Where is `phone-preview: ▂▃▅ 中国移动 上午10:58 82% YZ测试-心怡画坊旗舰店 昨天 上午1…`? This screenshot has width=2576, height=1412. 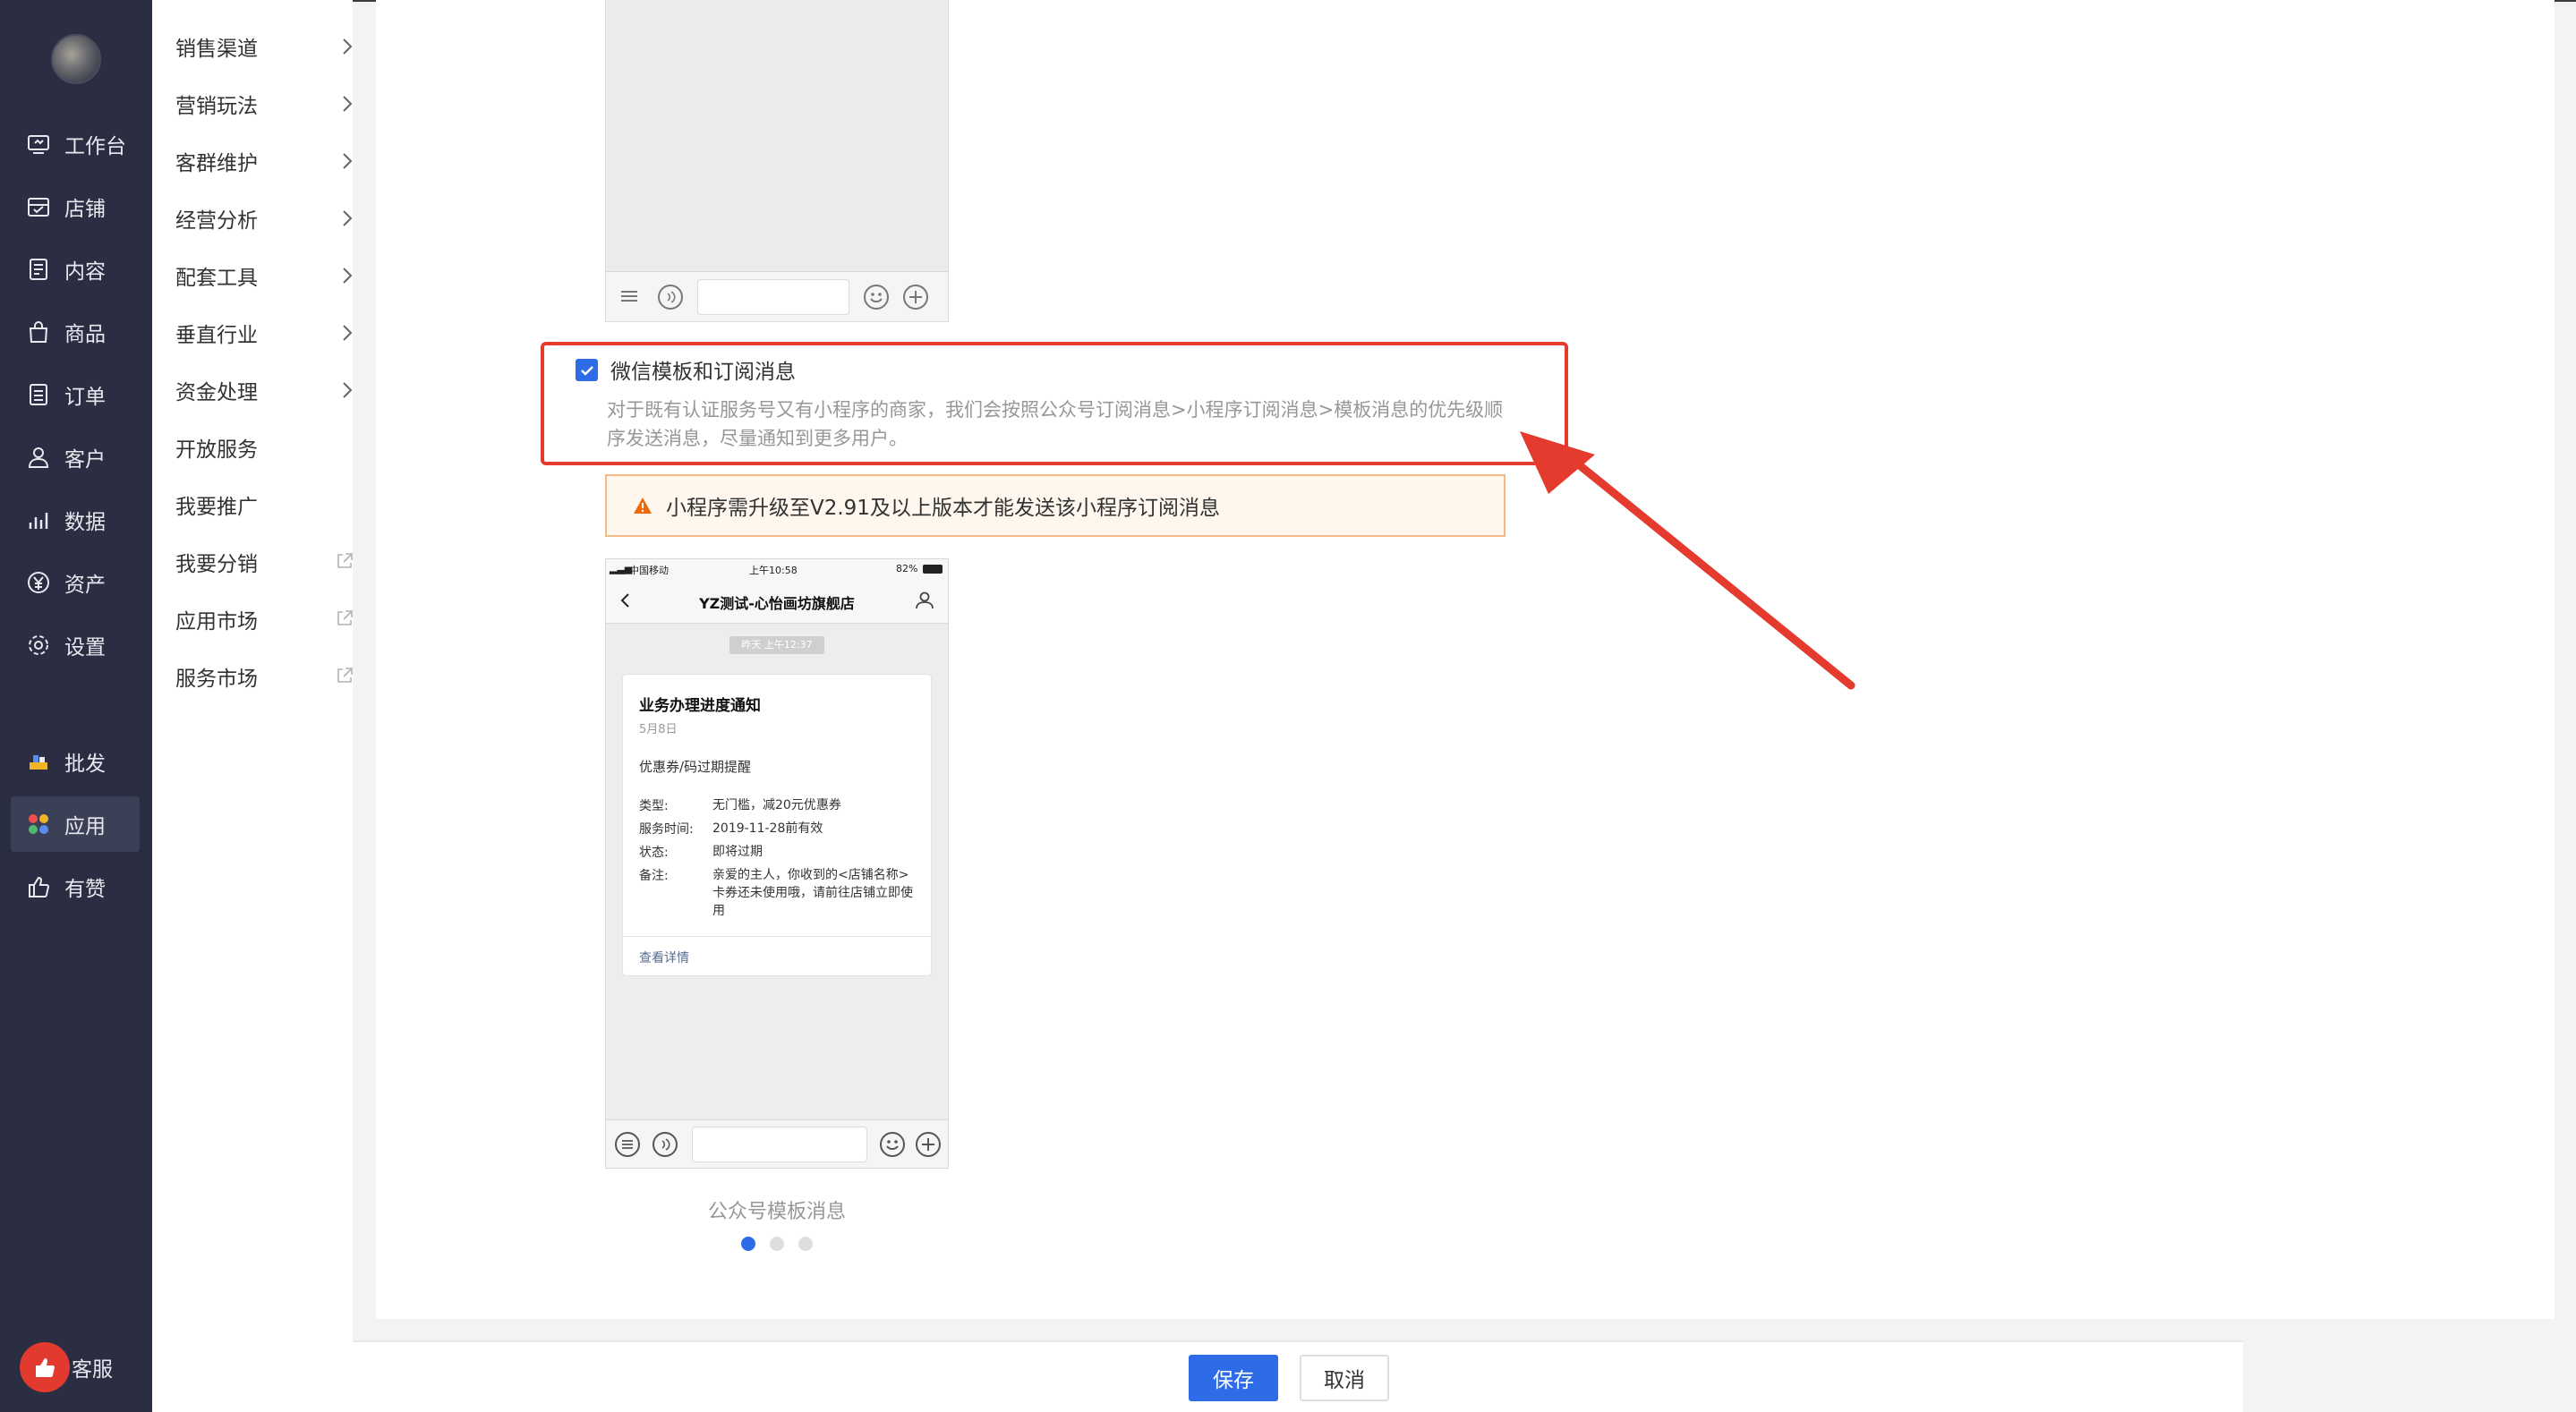 phone-preview: ▂▃▅ 中国移动 上午10:58 82% YZ测试-心怡画坊旗舰店 昨天 上午1… is located at coordinates (777, 863).